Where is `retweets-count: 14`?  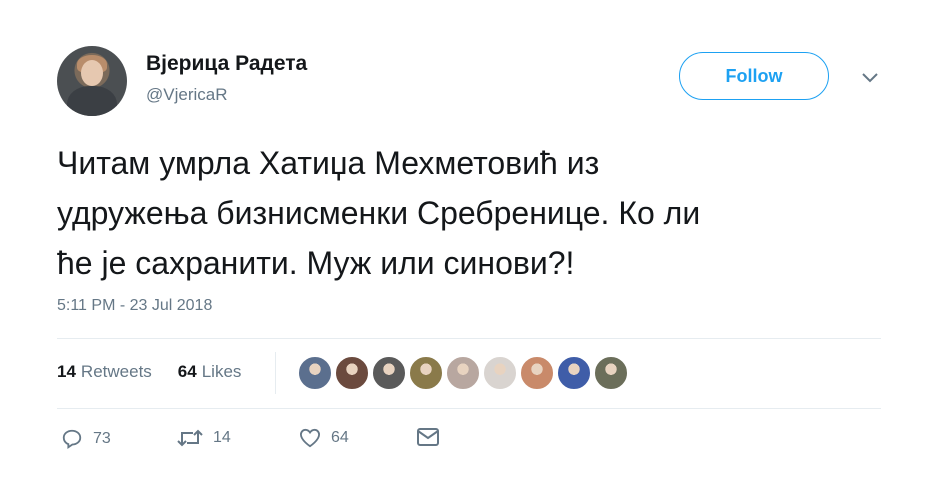
retweets-count: 14 is located at coordinates (66, 371).